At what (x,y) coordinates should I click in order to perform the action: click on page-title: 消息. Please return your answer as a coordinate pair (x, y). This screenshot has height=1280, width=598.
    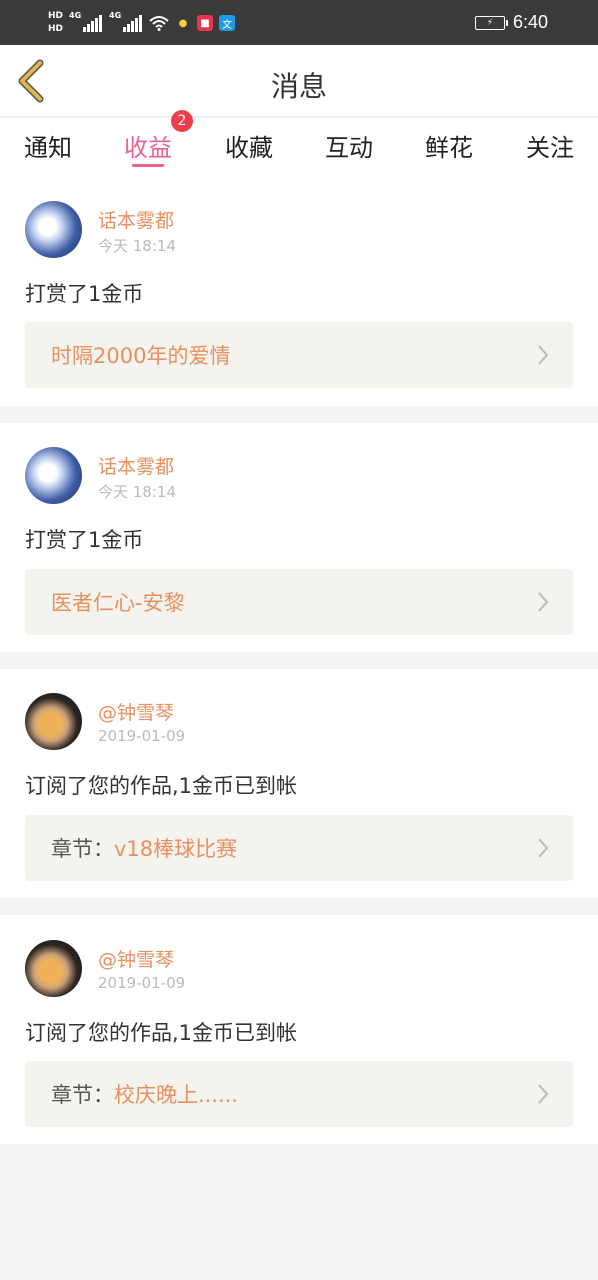
    Looking at the image, I should click on (298, 86).